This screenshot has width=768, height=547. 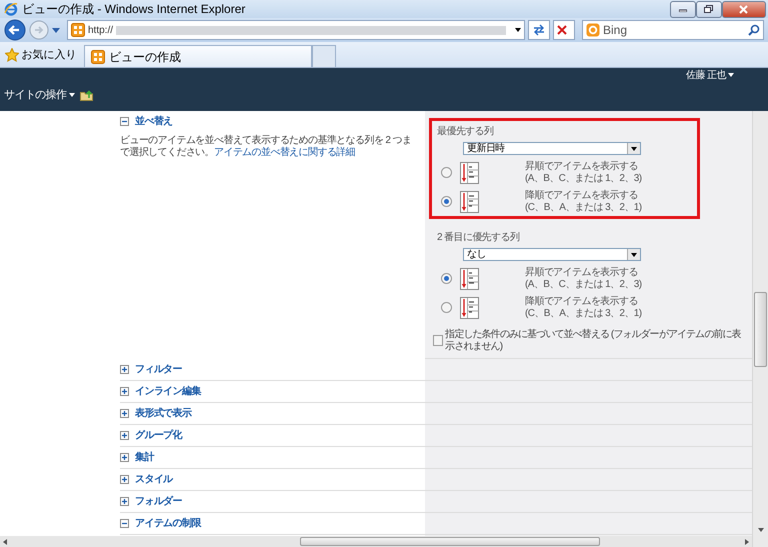 I want to click on search-icon, so click(x=754, y=30).